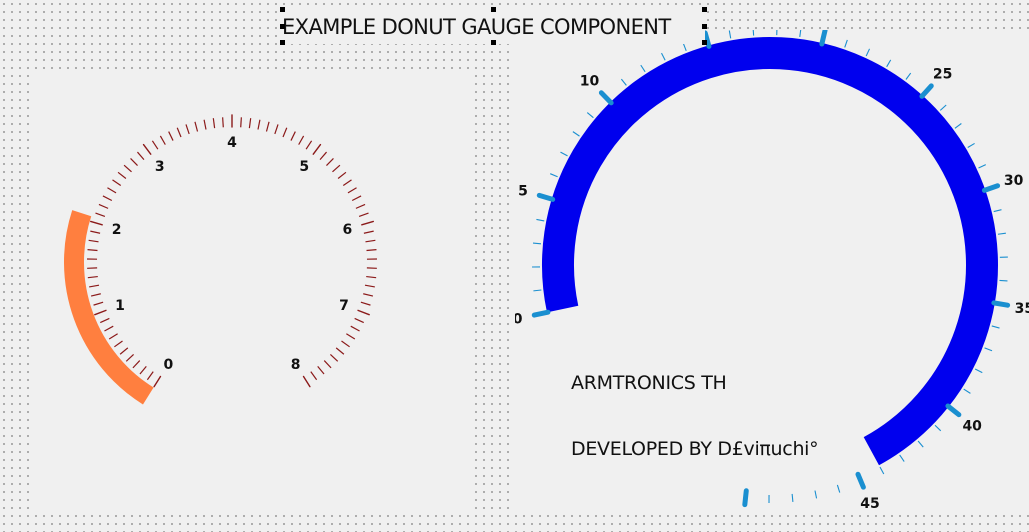  I want to click on gauge-value-bar, so click(109, 307).